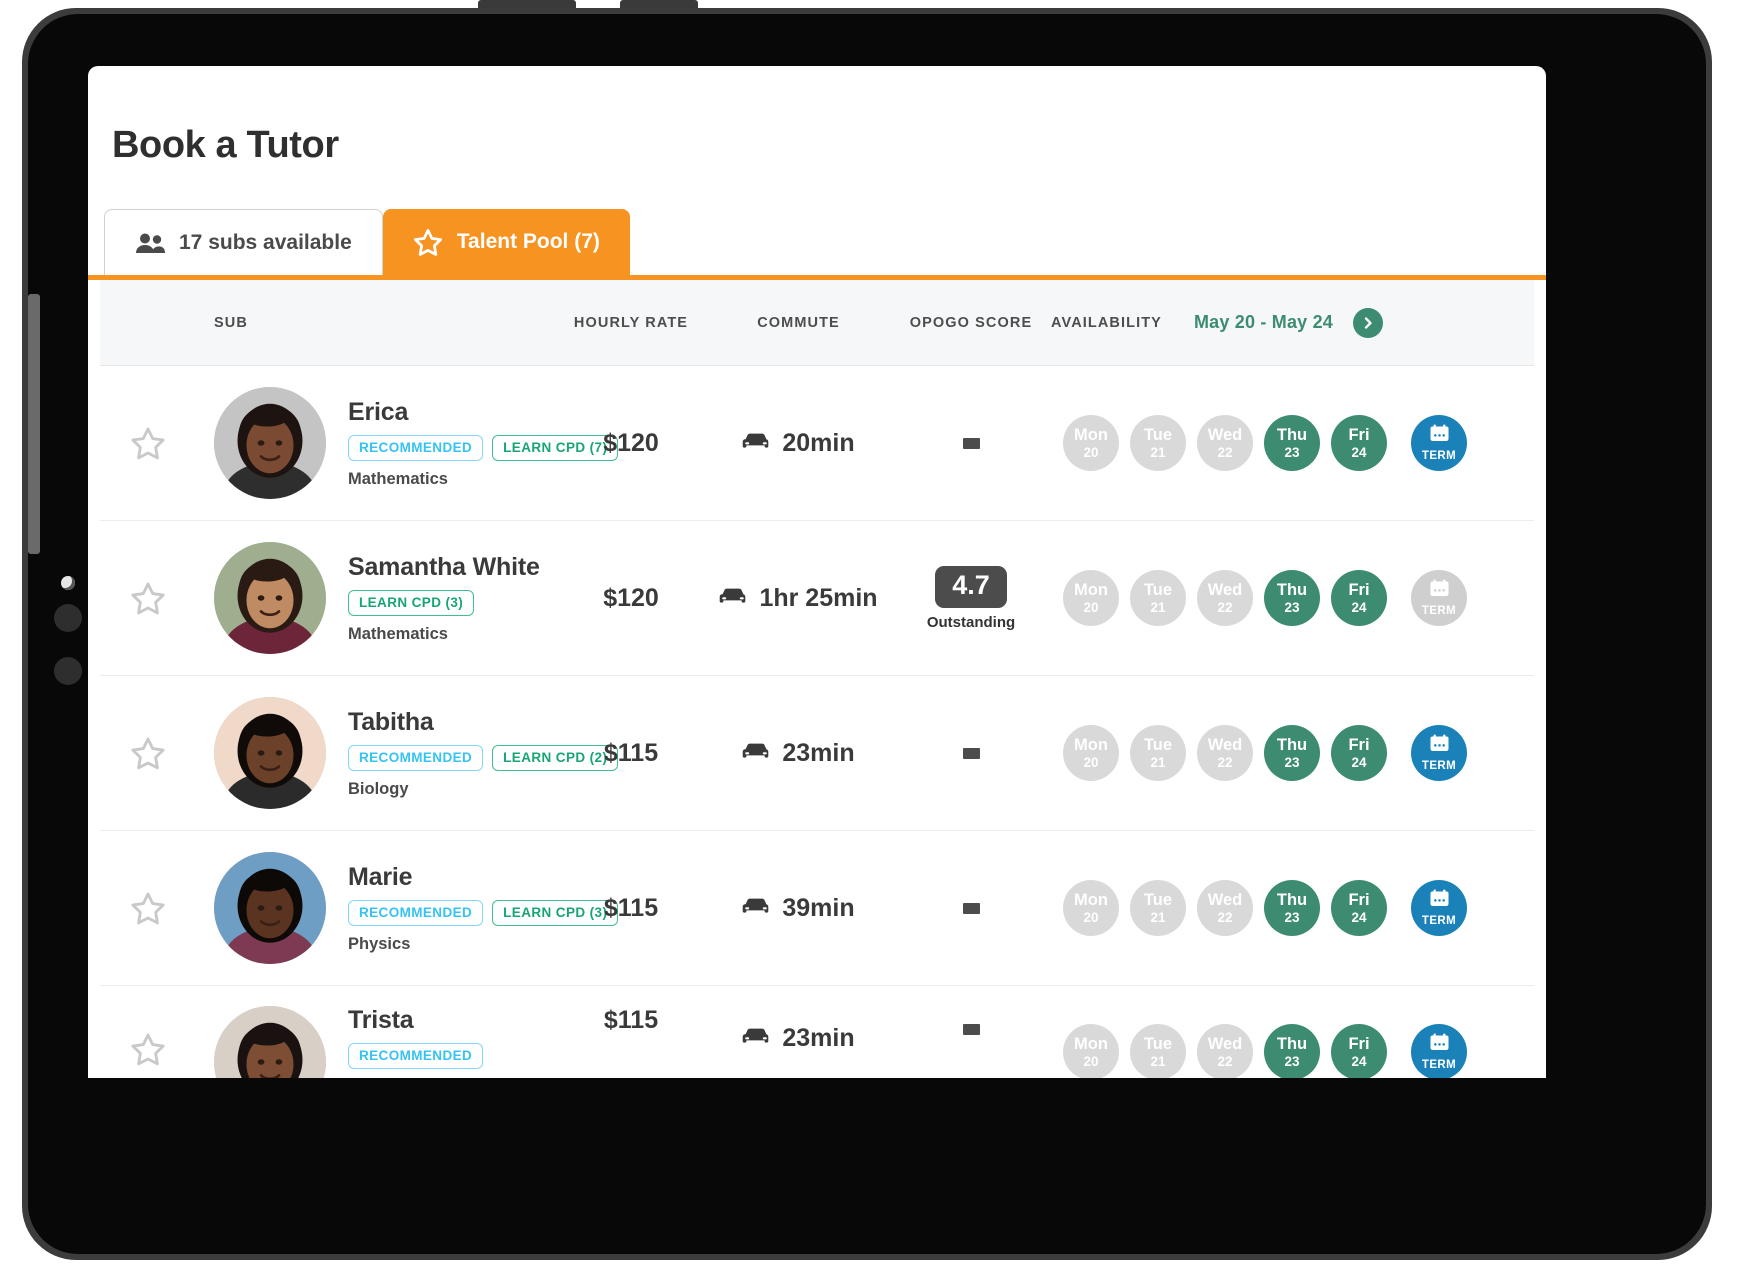 This screenshot has width=1756, height=1268. I want to click on header-hourly-rate: HOURLY RATE, so click(631, 322).